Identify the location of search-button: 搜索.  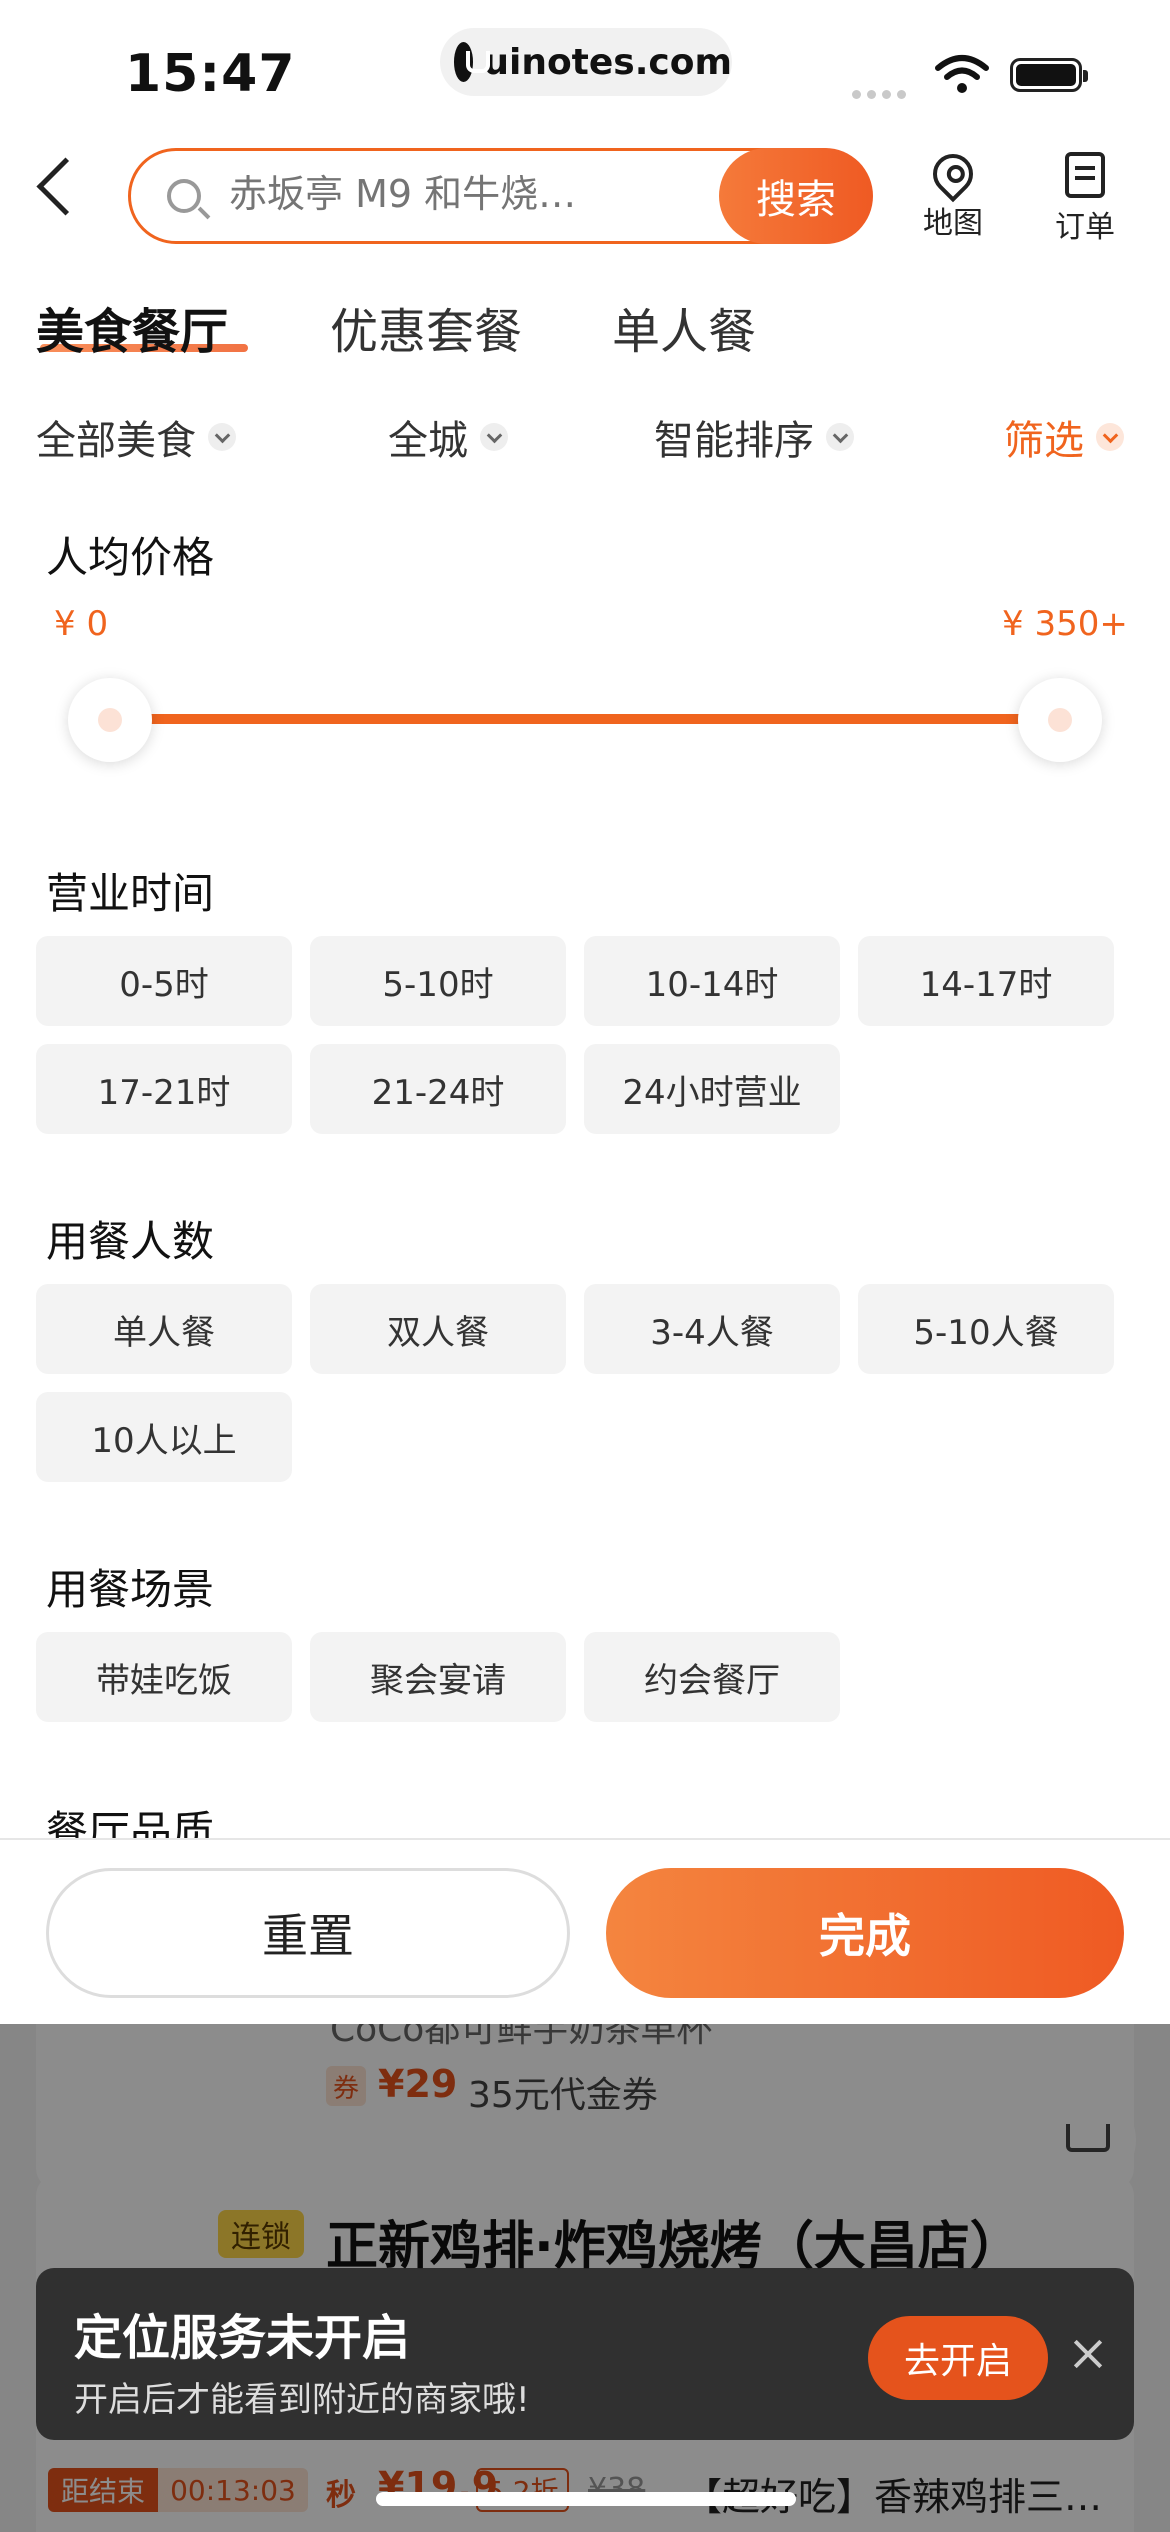
(796, 196).